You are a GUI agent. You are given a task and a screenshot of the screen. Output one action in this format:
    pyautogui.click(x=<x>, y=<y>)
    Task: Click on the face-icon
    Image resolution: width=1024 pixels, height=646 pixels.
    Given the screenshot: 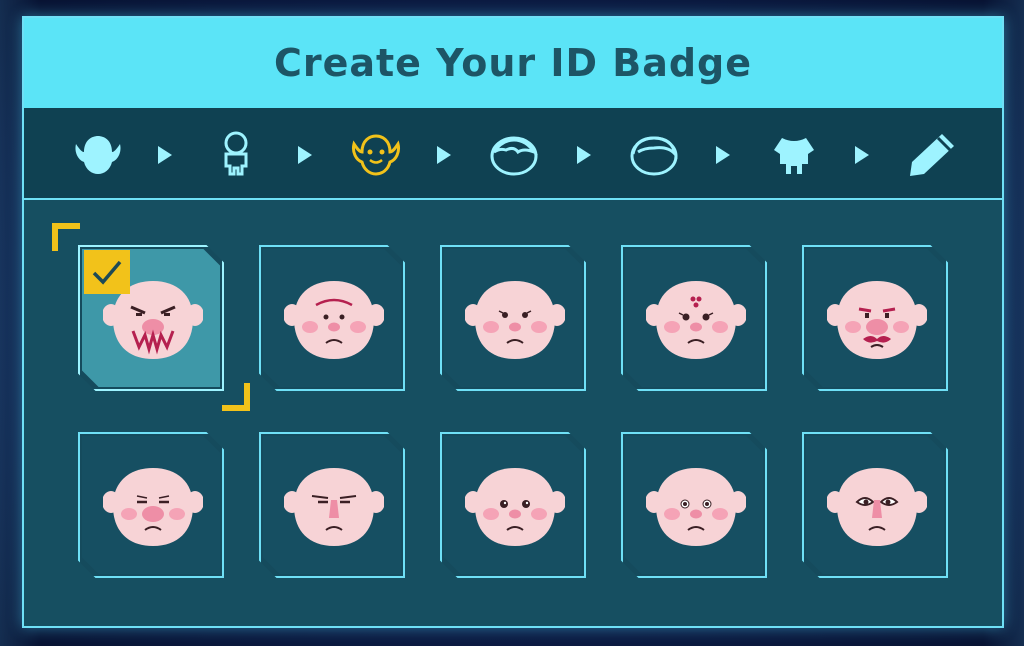 What is the action you would take?
    pyautogui.click(x=376, y=155)
    